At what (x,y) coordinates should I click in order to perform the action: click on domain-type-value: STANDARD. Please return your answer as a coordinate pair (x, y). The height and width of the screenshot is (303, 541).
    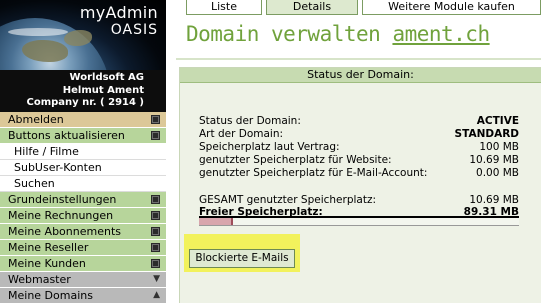
    Looking at the image, I should click on (486, 134).